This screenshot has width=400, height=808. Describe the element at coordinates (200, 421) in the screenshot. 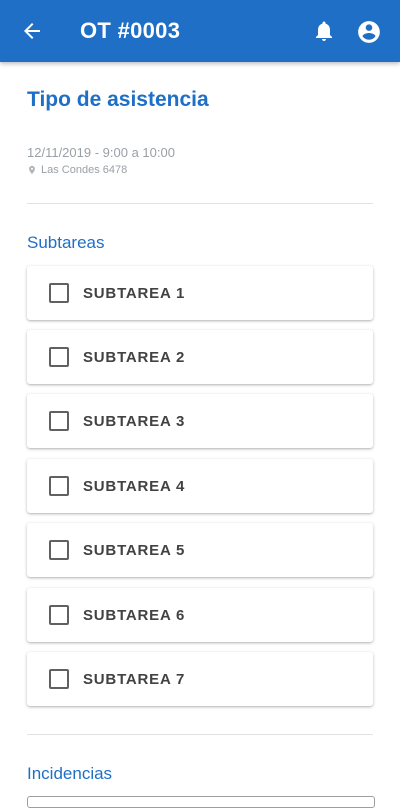

I see `subtask-card: SUBTAREA 3` at that location.